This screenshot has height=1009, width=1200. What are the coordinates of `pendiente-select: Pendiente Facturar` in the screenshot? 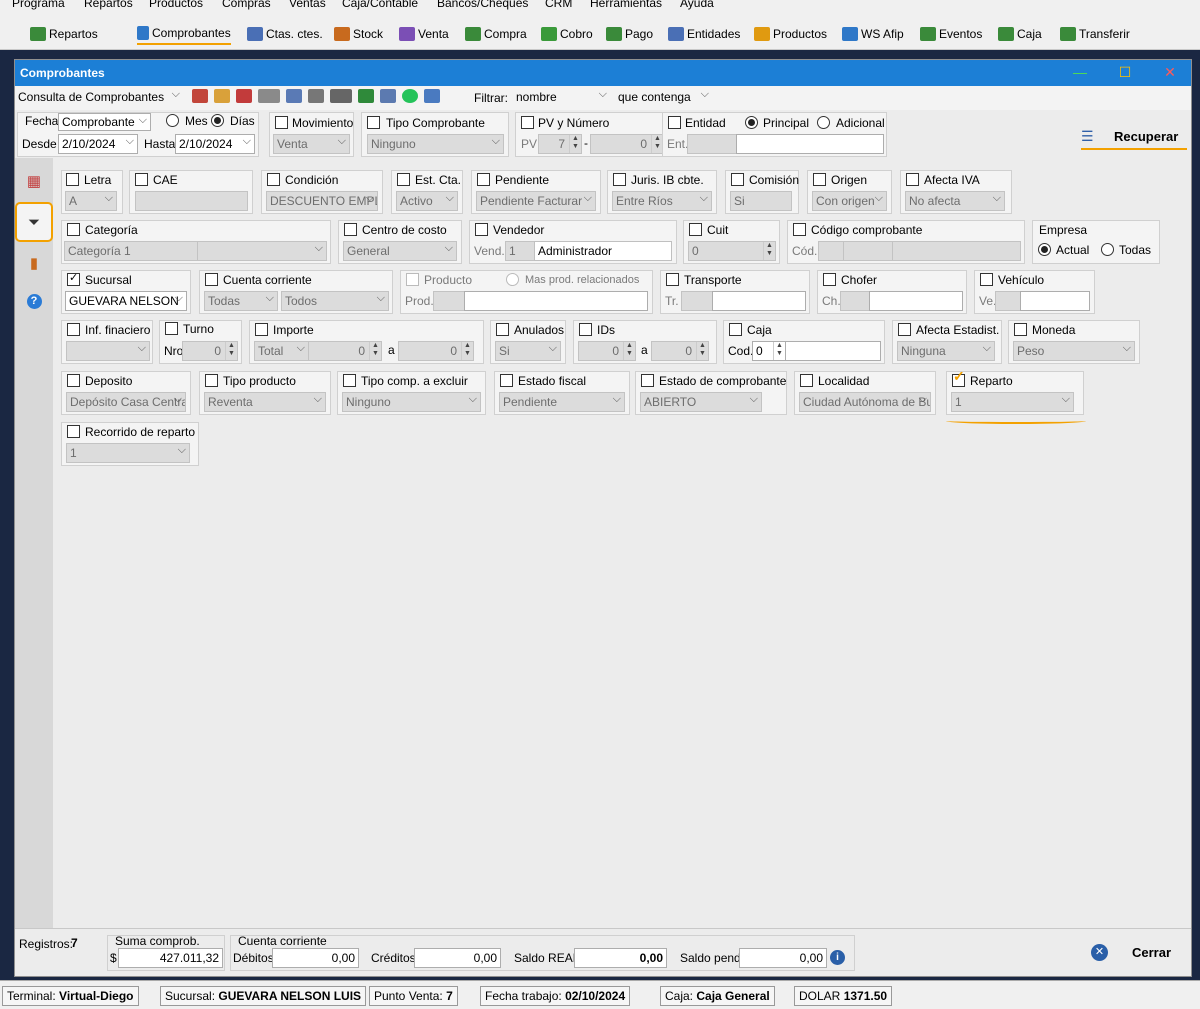 It's located at (536, 201).